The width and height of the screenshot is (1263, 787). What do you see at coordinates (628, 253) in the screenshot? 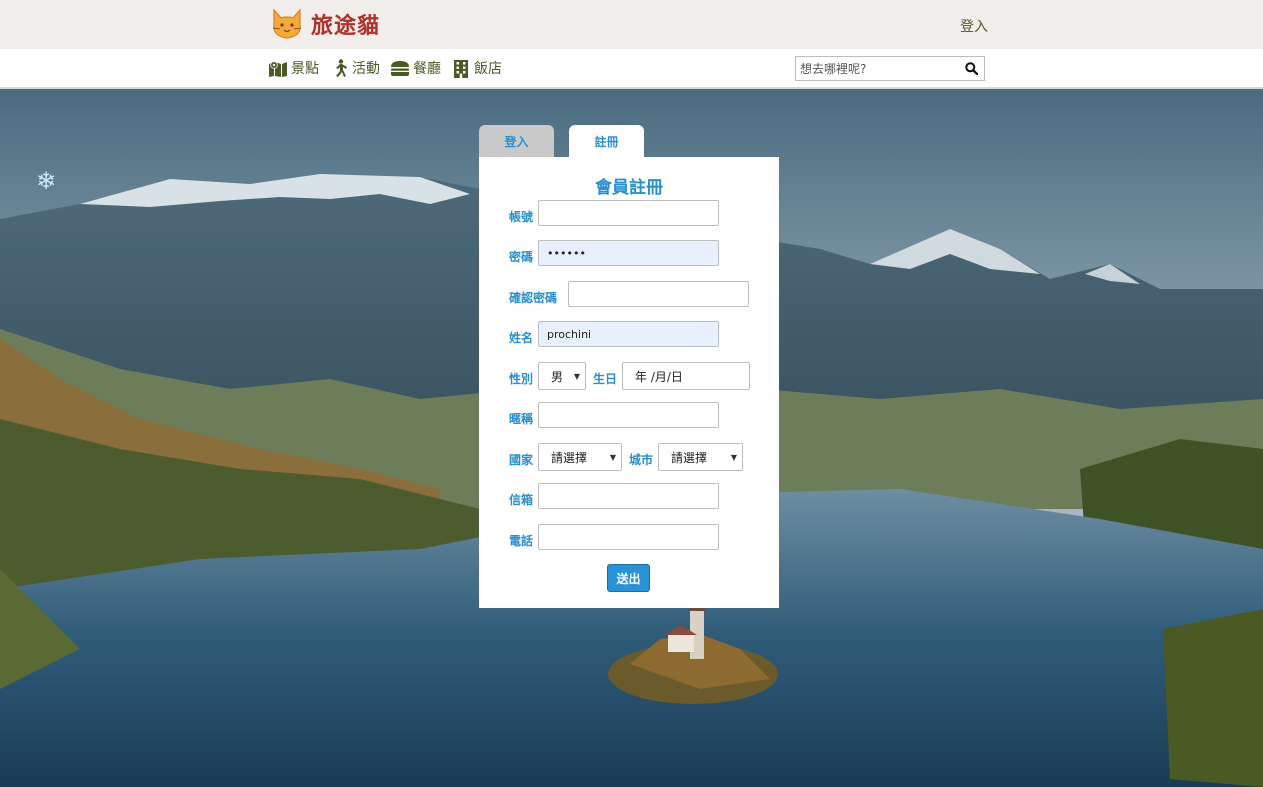
I see `password-input` at bounding box center [628, 253].